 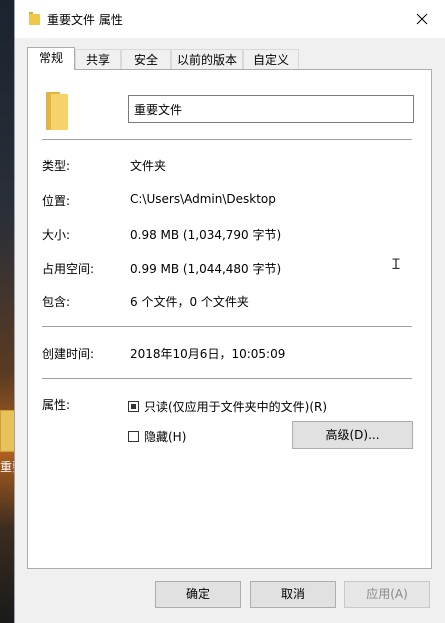 I want to click on size-value: 0.98 MB (1,034,790 字节), so click(x=206, y=235).